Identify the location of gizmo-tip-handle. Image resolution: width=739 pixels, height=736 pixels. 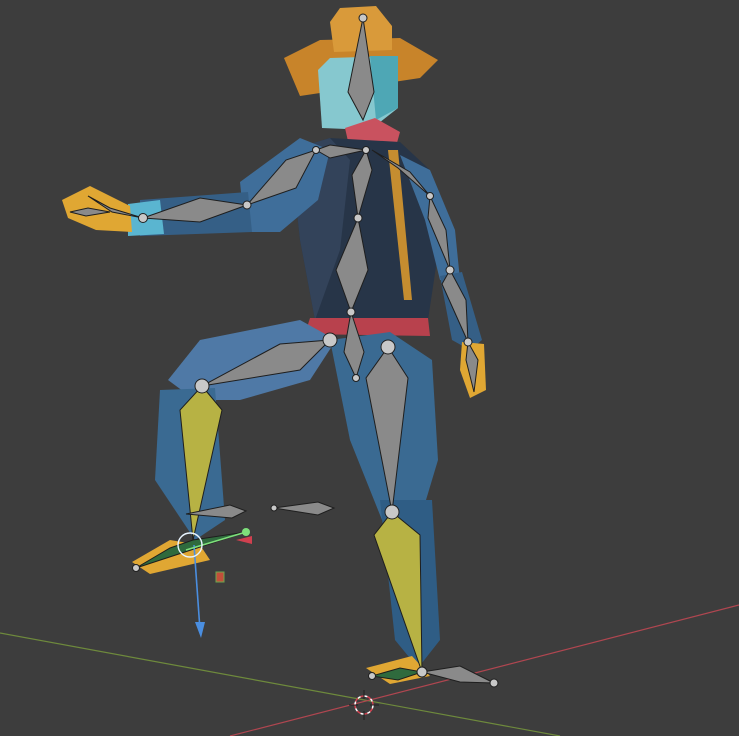
(246, 532).